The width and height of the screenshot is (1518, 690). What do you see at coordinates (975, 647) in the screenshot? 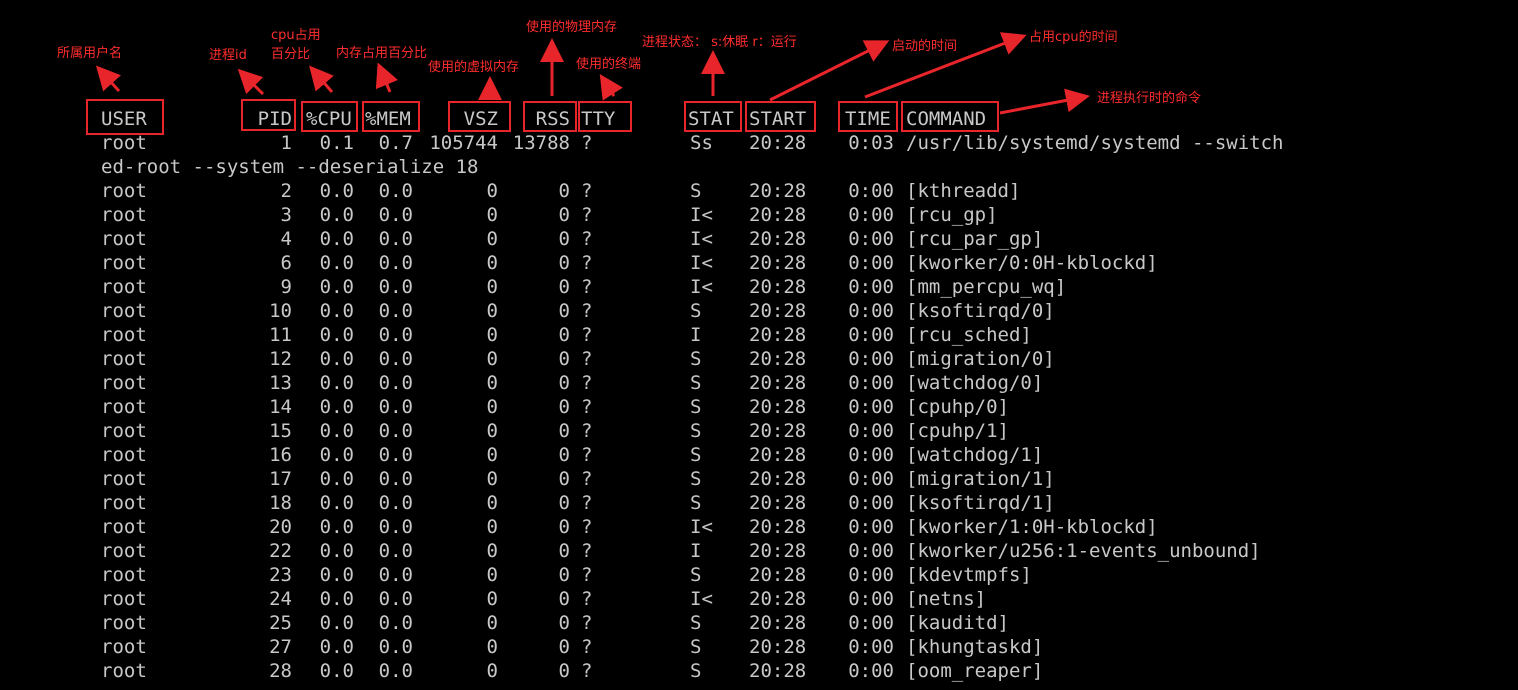
I see `cell-command: [khungtaskd]` at bounding box center [975, 647].